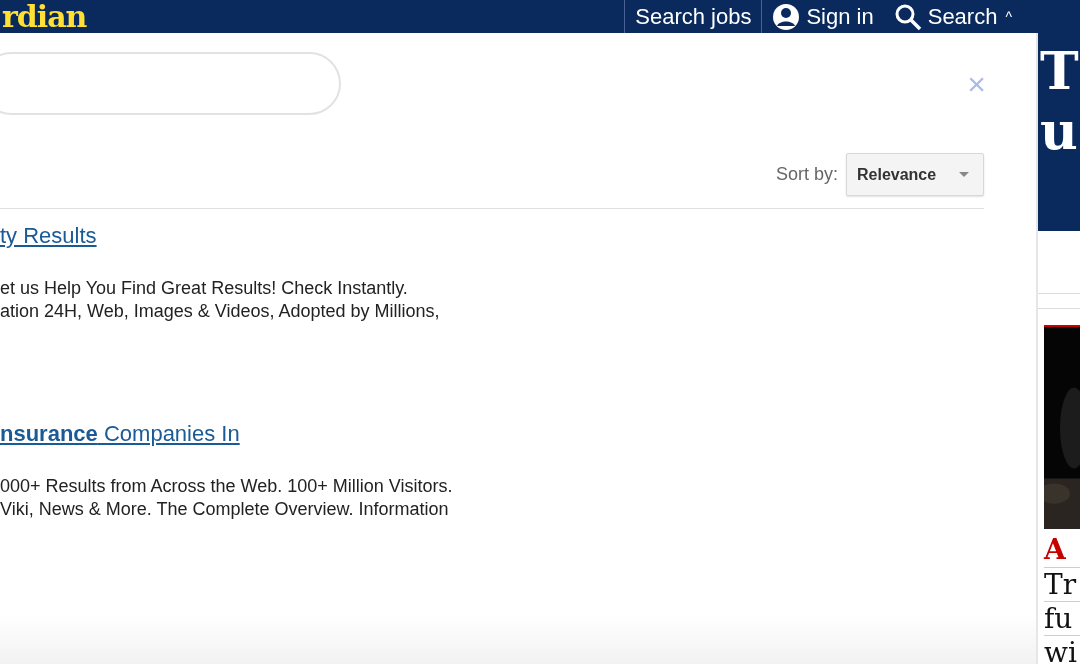 This screenshot has width=1080, height=664. I want to click on result-title-link: ty Results, so click(48, 236).